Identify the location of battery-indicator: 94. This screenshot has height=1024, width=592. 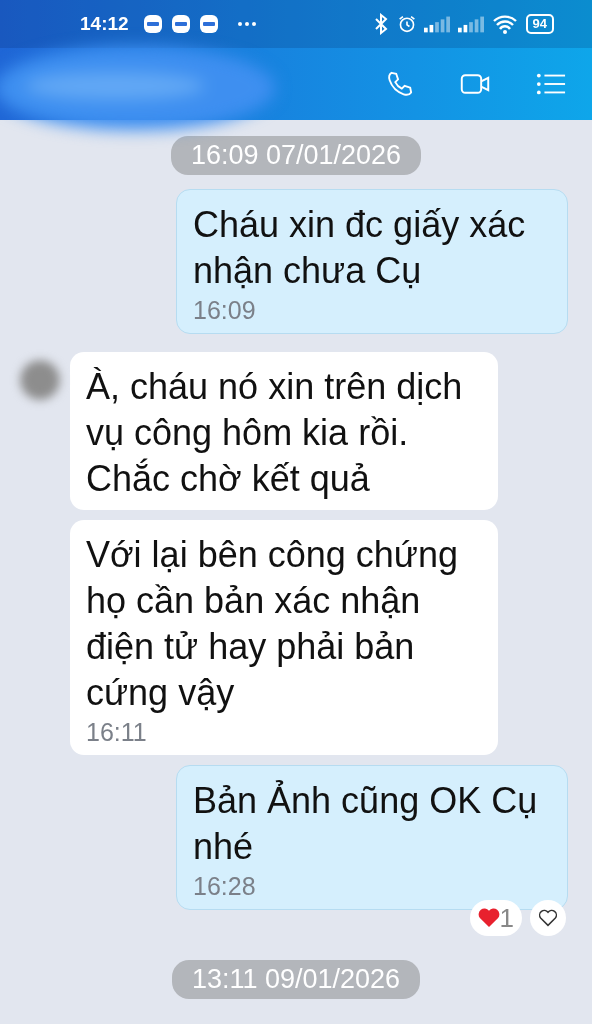
(539, 24).